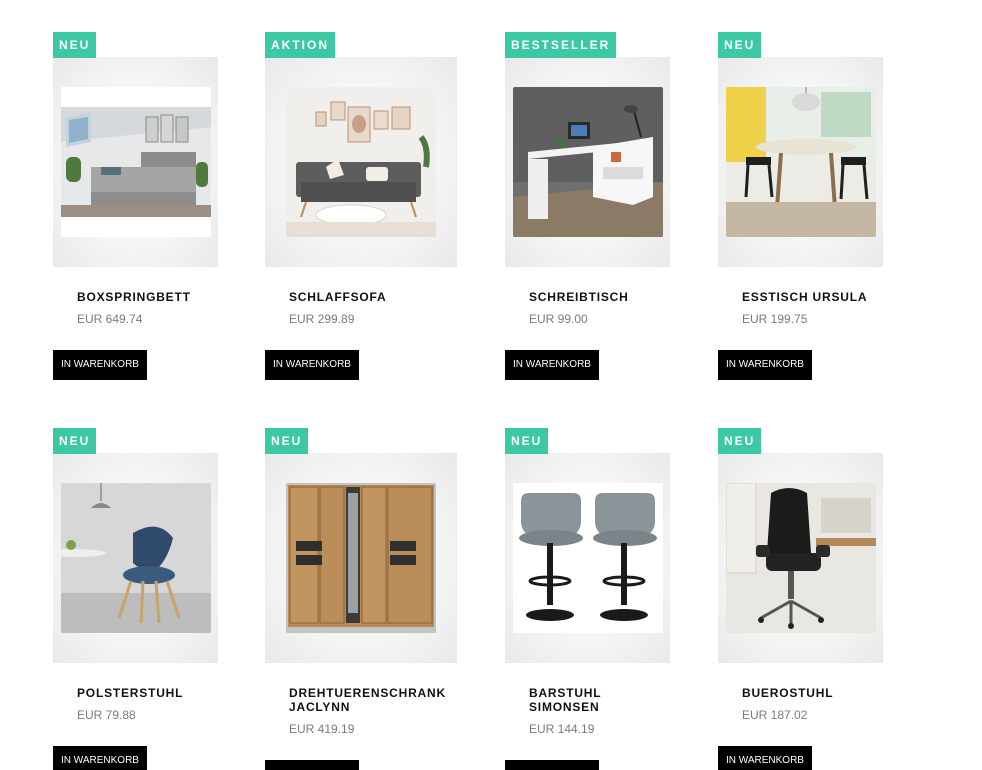 This screenshot has height=770, width=982. I want to click on product-image-drehtuerenschrank-jaclynn, so click(361, 558).